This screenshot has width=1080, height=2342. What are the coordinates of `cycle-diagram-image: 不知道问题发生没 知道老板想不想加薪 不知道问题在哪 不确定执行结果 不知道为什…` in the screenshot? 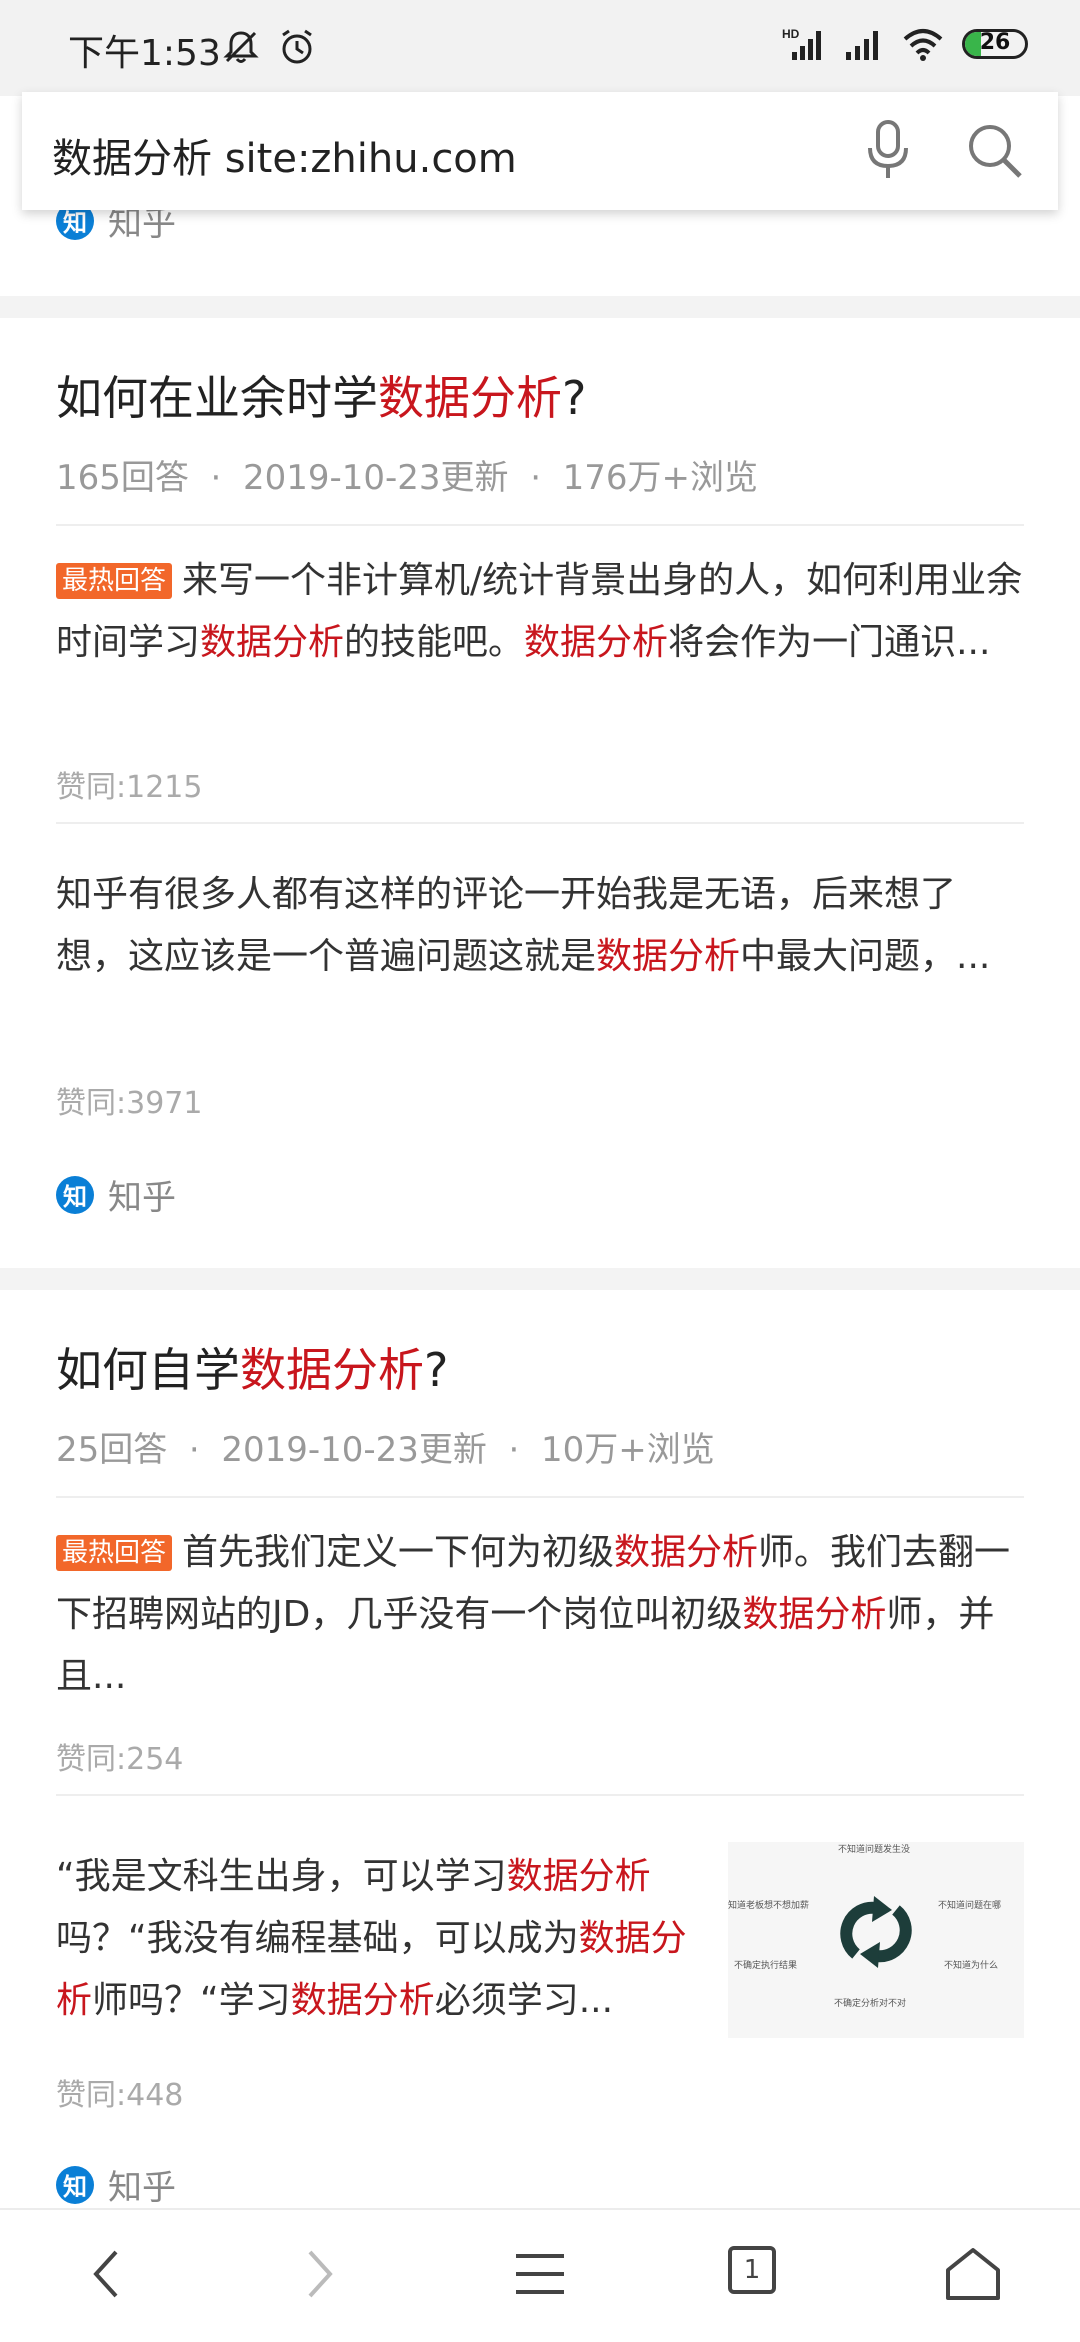 It's located at (864, 1926).